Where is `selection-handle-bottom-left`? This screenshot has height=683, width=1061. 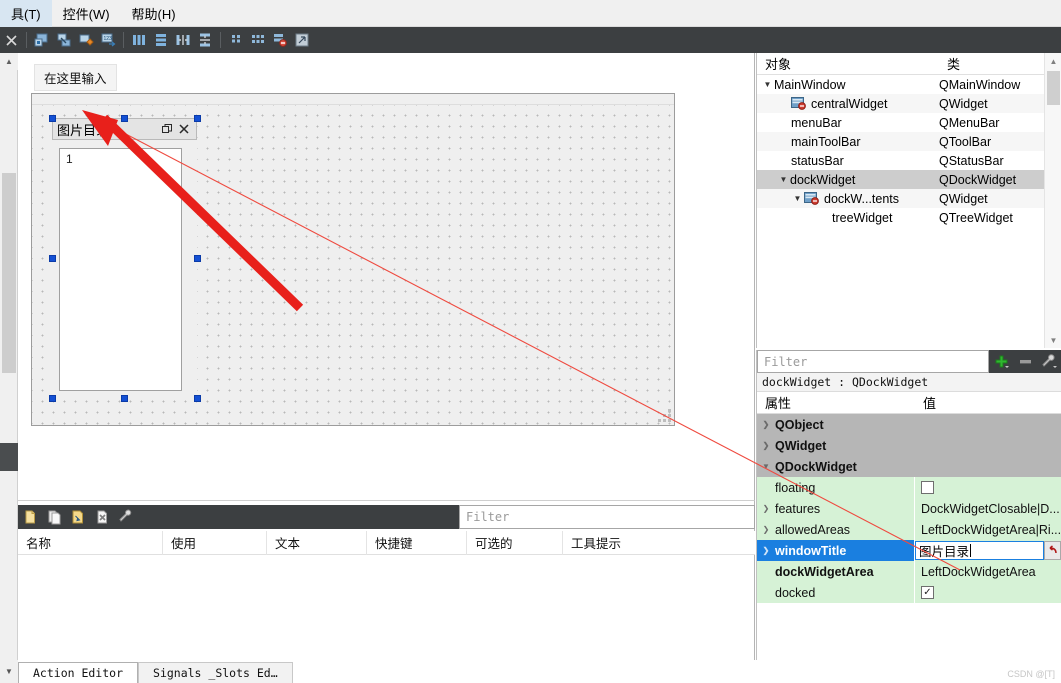 selection-handle-bottom-left is located at coordinates (52, 398).